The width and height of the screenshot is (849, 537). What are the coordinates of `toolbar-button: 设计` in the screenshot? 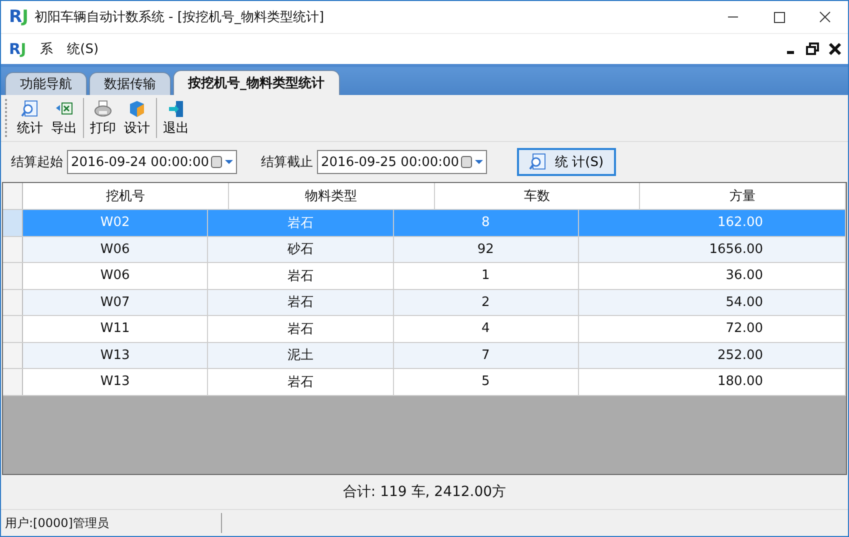 It's located at (137, 118).